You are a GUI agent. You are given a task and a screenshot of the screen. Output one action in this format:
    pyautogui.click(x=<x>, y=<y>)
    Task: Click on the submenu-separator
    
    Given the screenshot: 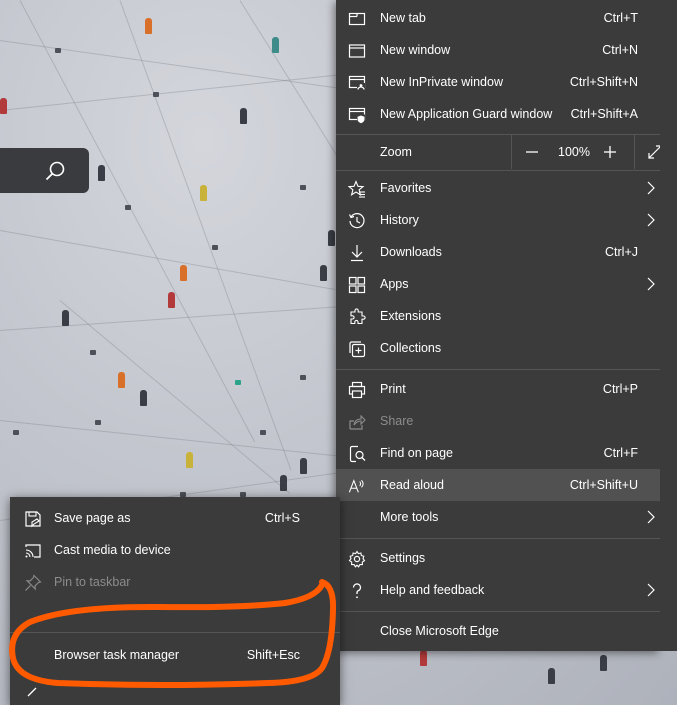 What is the action you would take?
    pyautogui.click(x=175, y=632)
    